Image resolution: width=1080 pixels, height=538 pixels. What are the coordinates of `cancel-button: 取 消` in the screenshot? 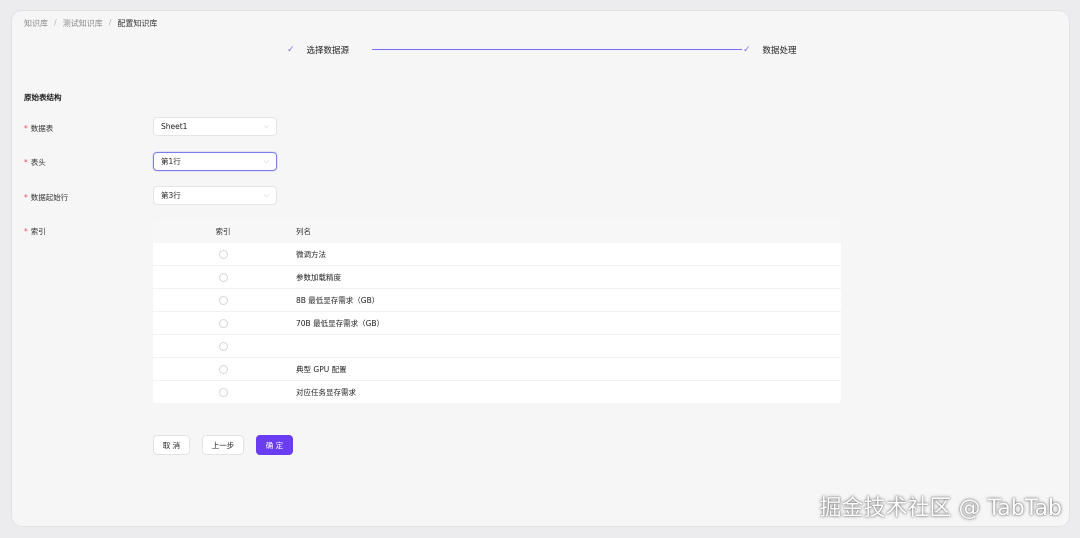 It's located at (171, 445).